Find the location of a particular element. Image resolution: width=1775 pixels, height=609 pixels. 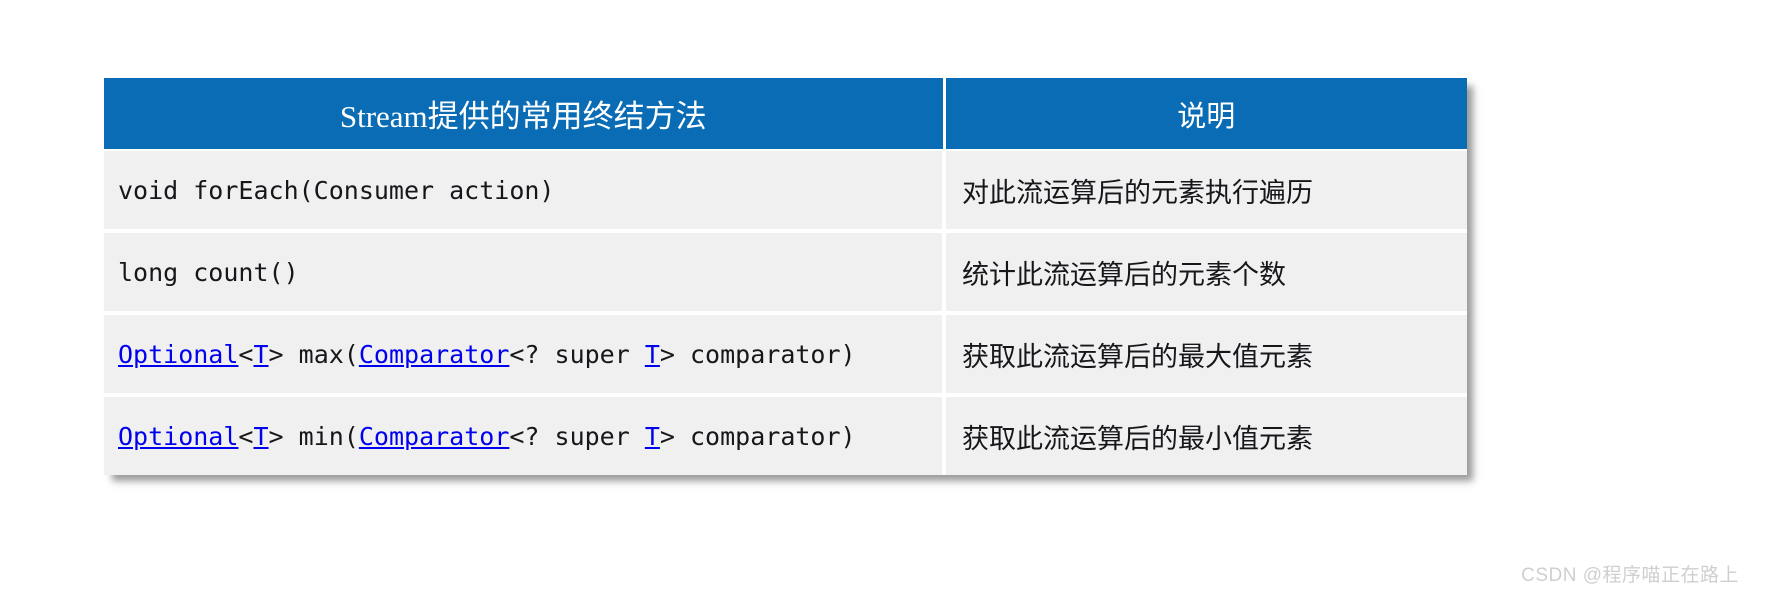

description-cell: 对此流运算后的元素执行遍历 is located at coordinates (1205, 190).